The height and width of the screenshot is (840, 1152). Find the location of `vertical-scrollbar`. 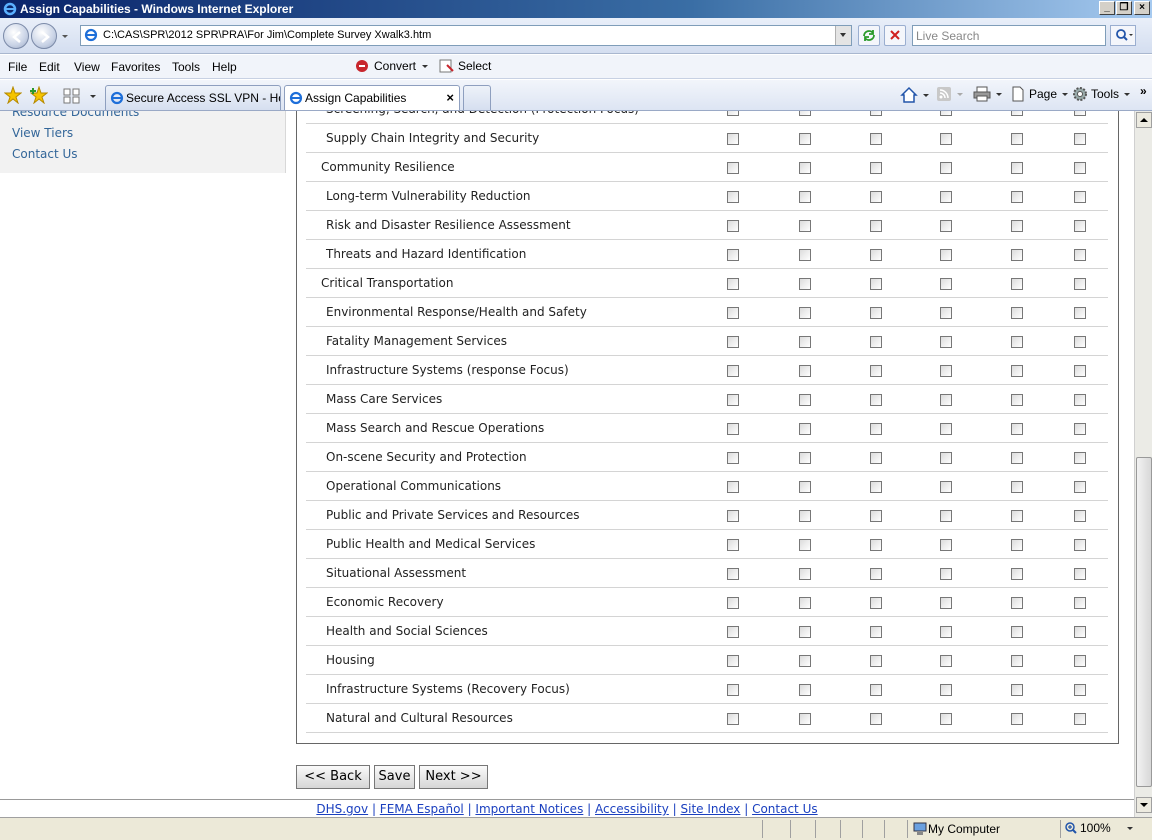

vertical-scrollbar is located at coordinates (1143, 464).